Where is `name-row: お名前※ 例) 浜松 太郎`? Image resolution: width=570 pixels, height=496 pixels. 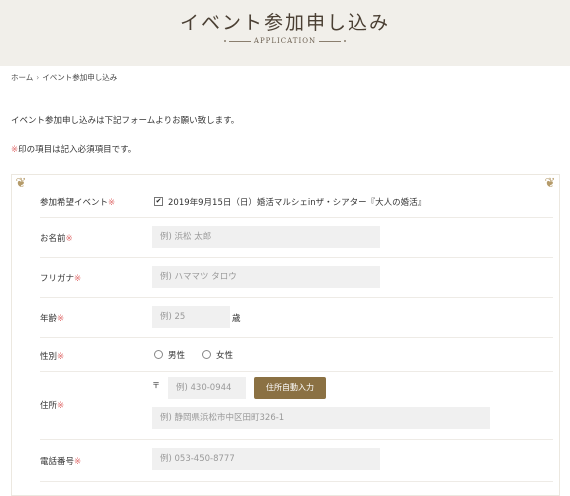 name-row: お名前※ 例) 浜松 太郎 is located at coordinates (296, 237).